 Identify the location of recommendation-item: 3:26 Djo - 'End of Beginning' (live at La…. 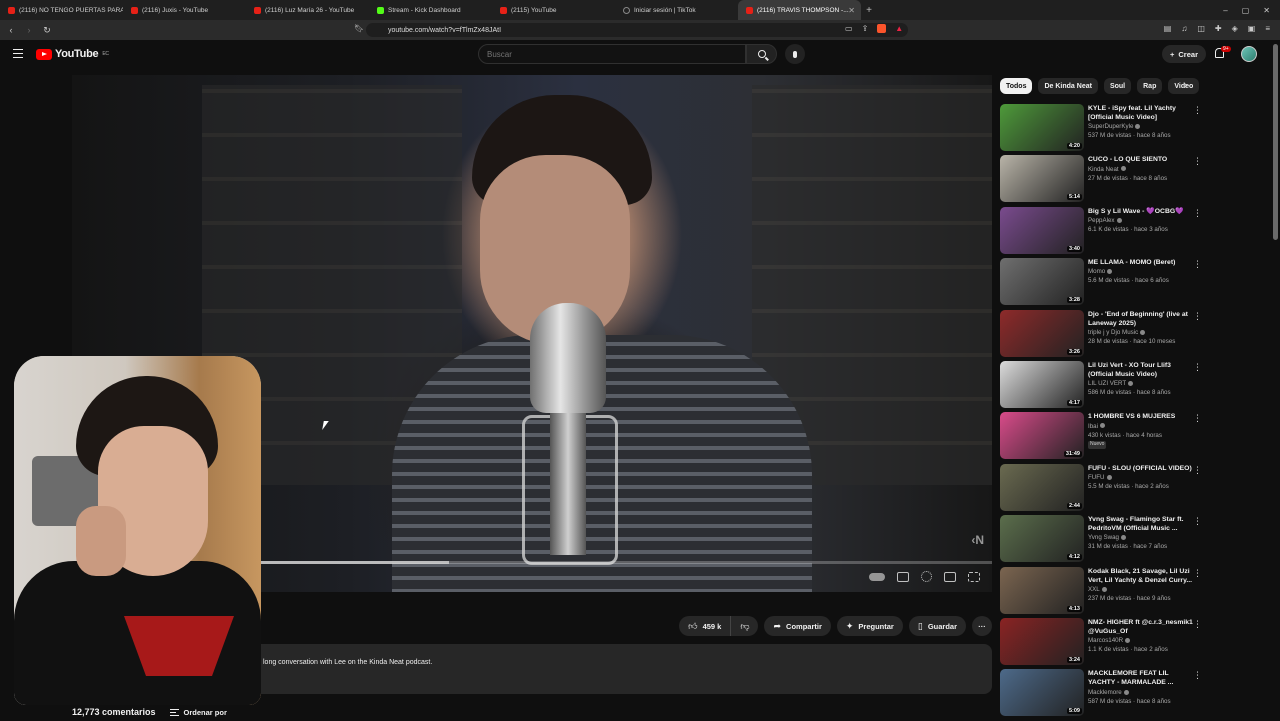
(1102, 335).